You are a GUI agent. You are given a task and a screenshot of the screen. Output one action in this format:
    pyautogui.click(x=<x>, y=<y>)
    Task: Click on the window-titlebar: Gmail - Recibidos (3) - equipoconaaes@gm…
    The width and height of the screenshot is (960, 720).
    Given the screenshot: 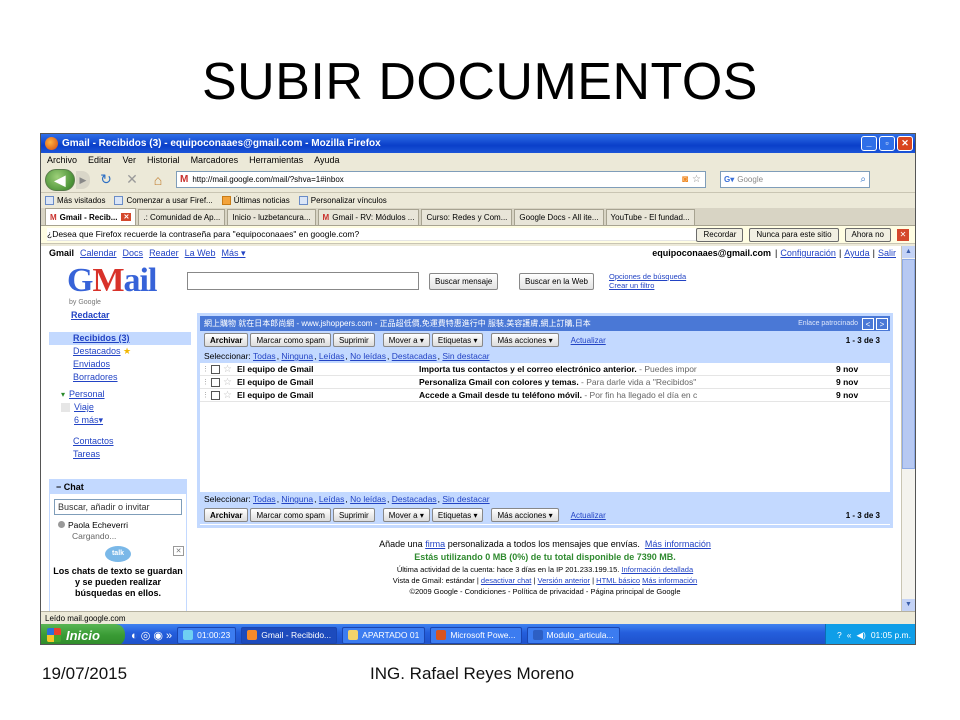 What is the action you would take?
    pyautogui.click(x=478, y=143)
    